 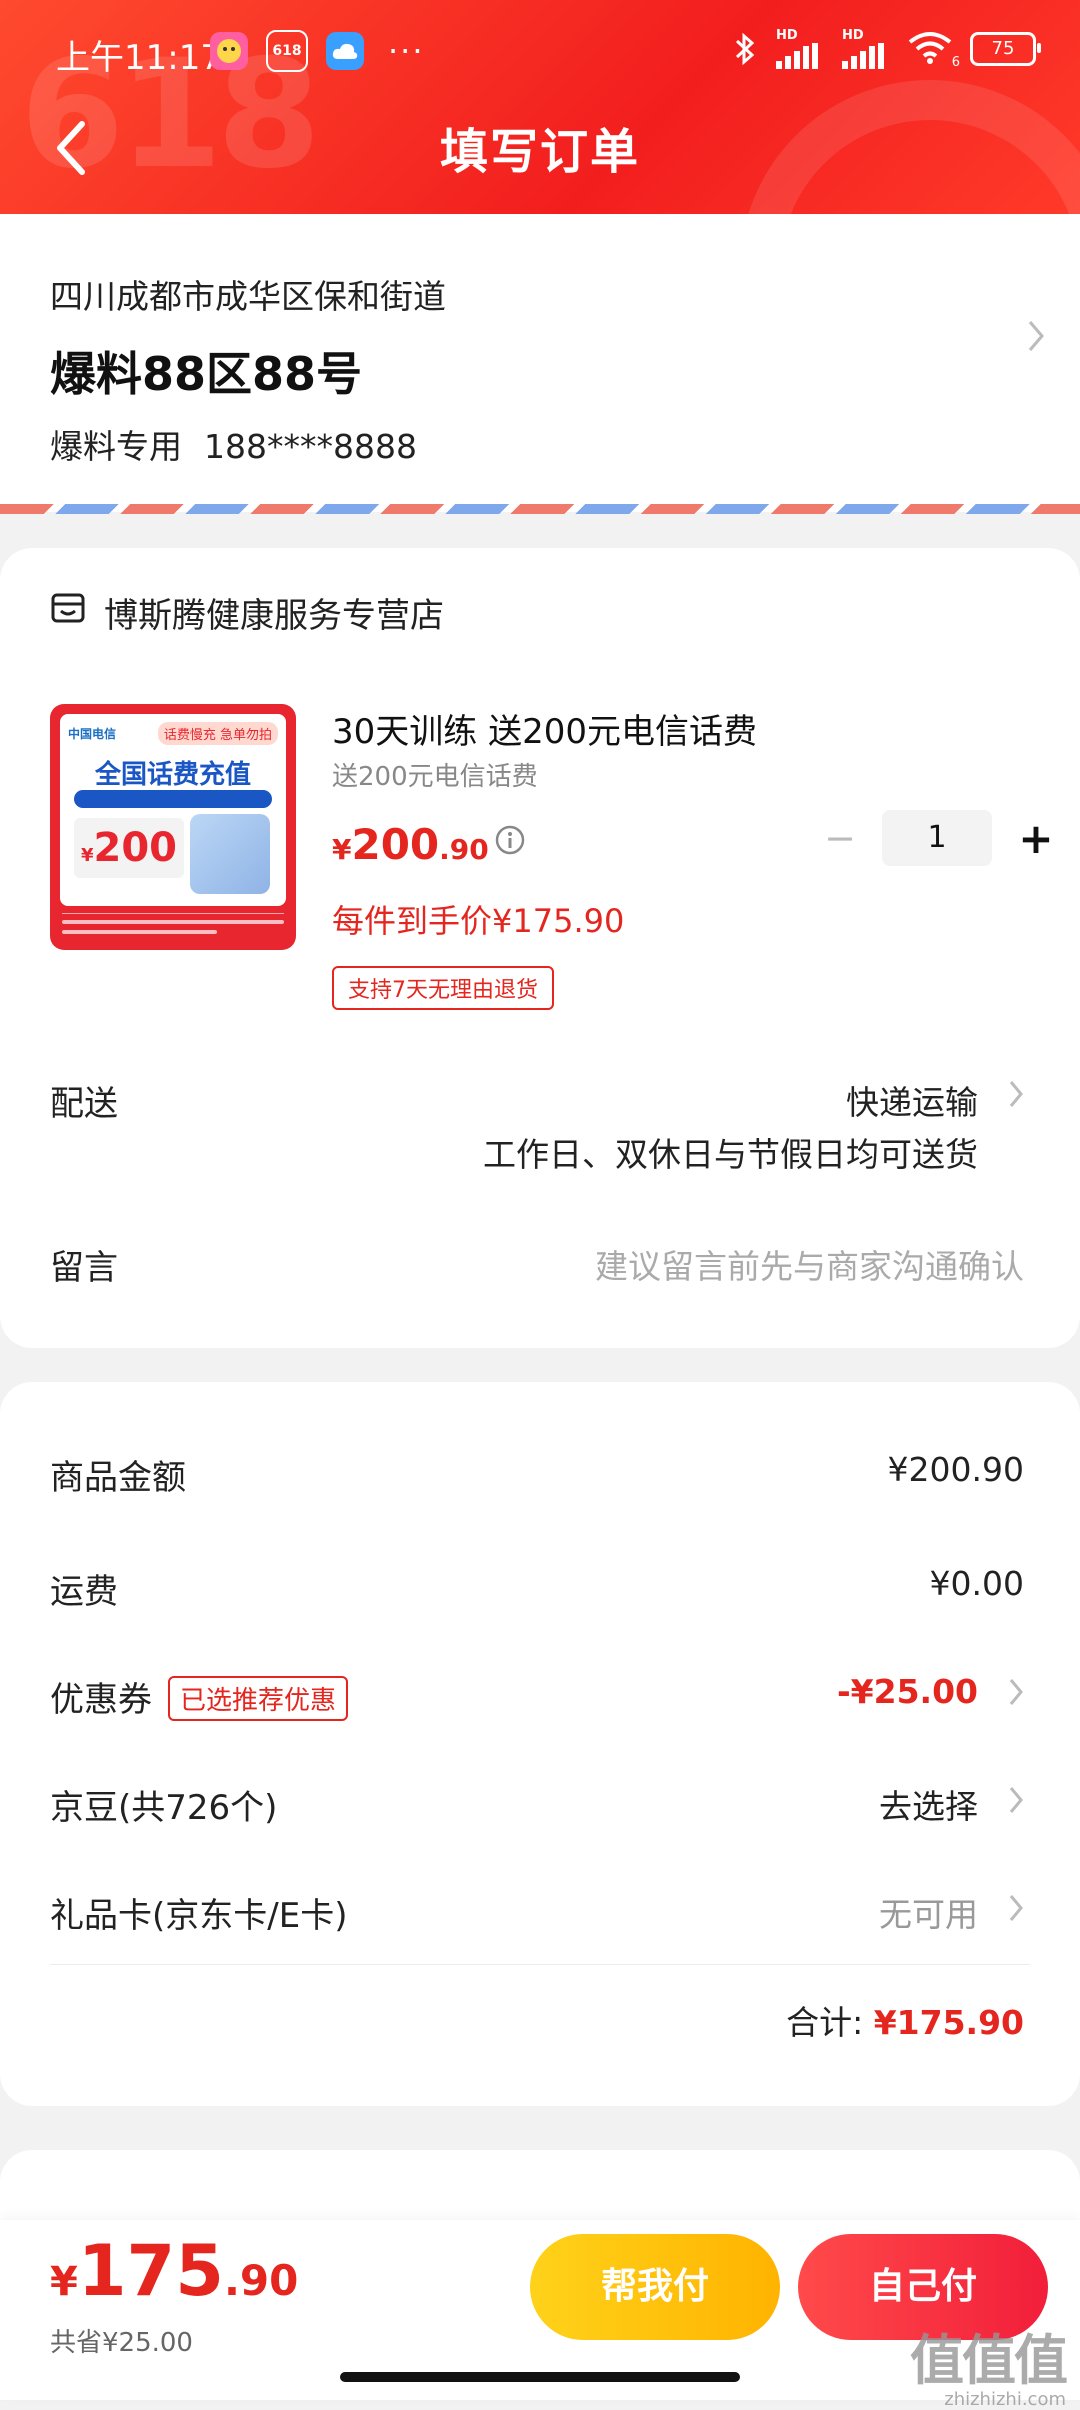 What do you see at coordinates (229, 51) in the screenshot?
I see `app-notification-icon` at bounding box center [229, 51].